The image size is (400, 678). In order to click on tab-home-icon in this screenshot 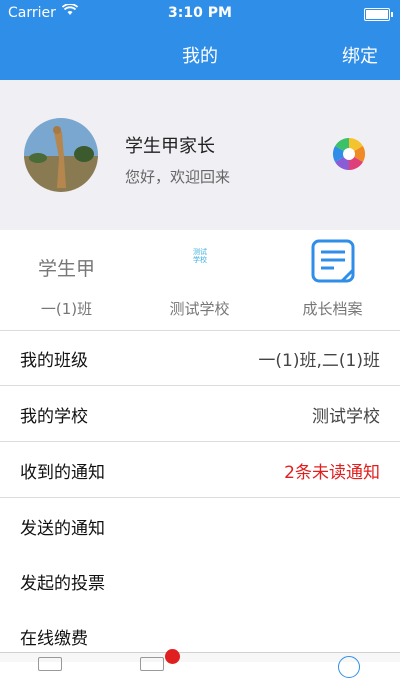, I will do `click(50, 664)`.